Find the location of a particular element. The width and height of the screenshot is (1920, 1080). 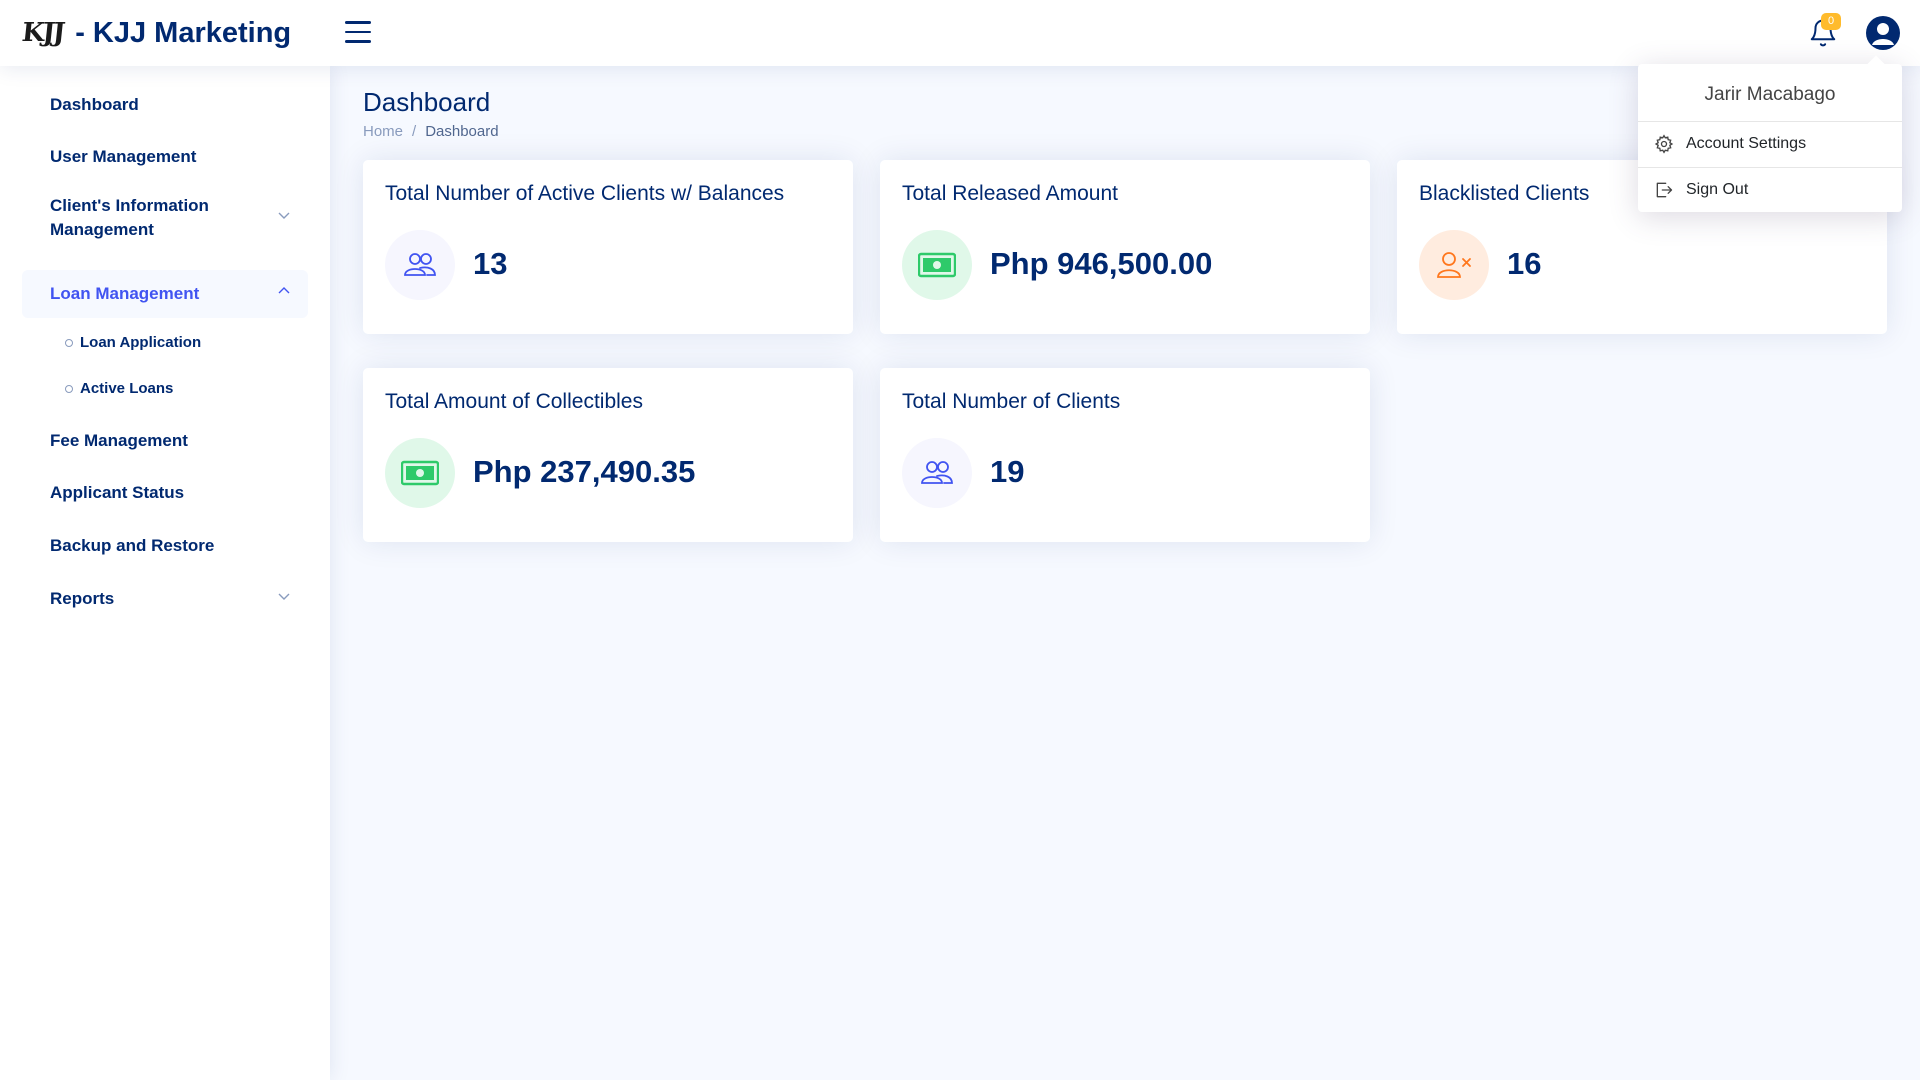

sidebar-item-label: Client's Information Management is located at coordinates (129, 217).